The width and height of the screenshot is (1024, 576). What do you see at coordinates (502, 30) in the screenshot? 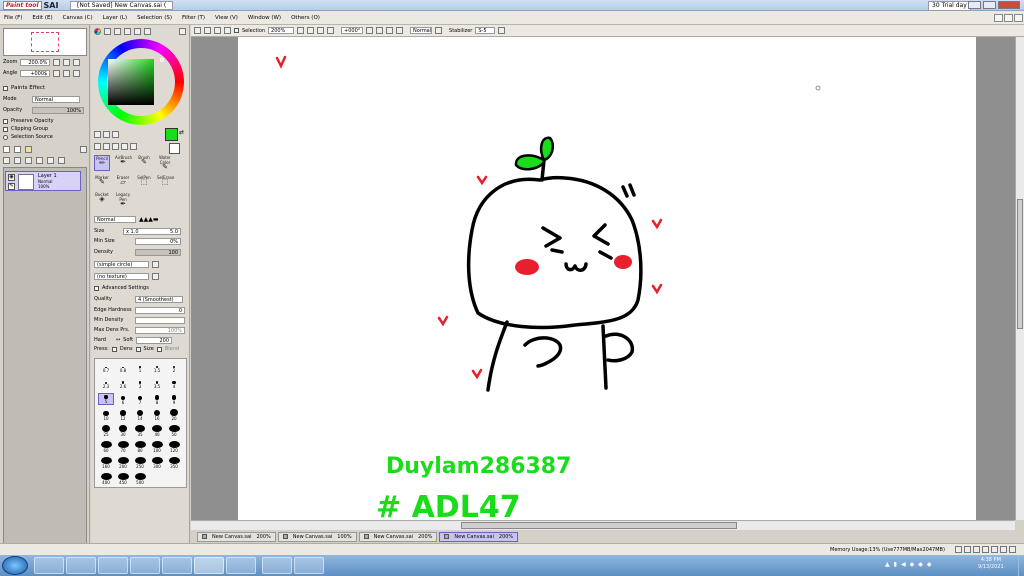
I see `stabilizer-options-icon` at bounding box center [502, 30].